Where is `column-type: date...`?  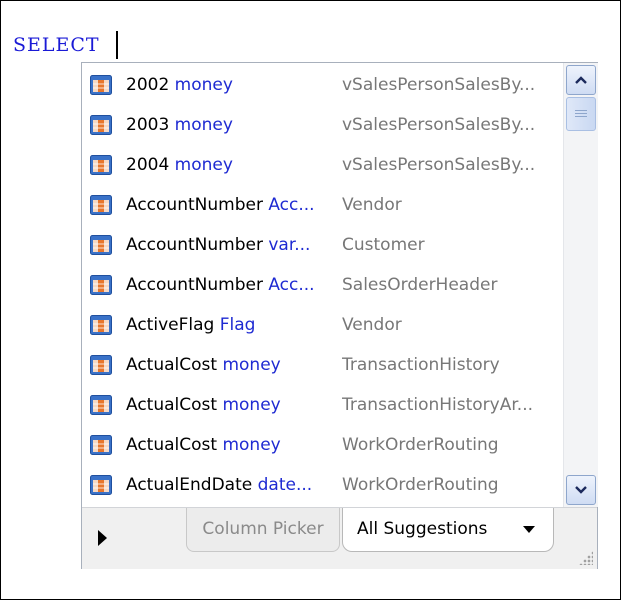 column-type: date... is located at coordinates (285, 485).